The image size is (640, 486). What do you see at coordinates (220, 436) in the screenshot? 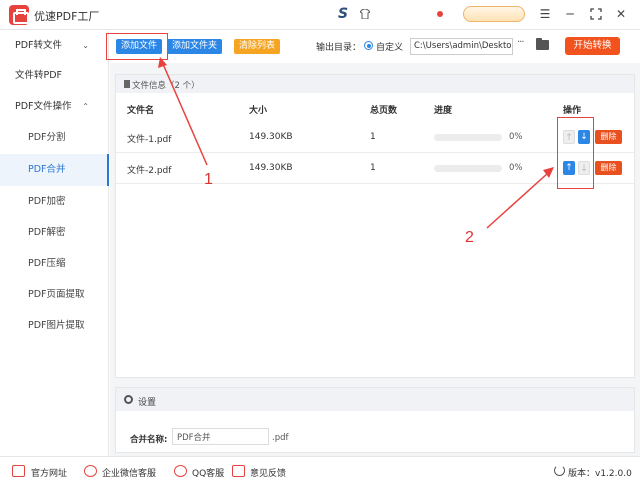
I see `merge-name-input` at bounding box center [220, 436].